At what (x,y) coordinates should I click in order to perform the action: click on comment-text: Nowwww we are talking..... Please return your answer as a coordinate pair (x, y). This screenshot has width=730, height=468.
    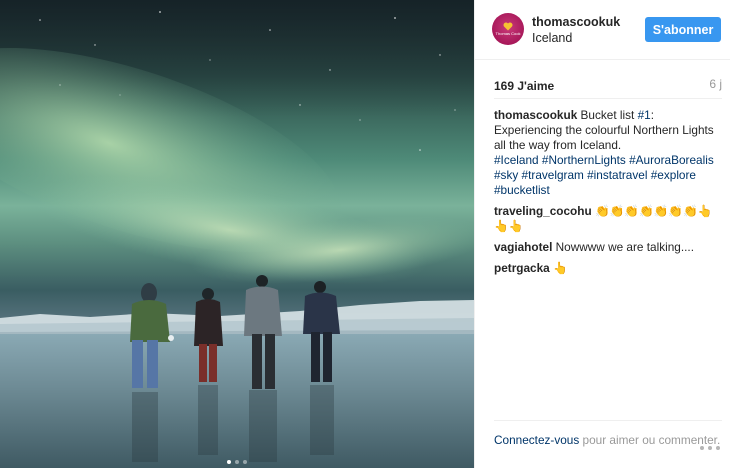
    Looking at the image, I should click on (624, 247).